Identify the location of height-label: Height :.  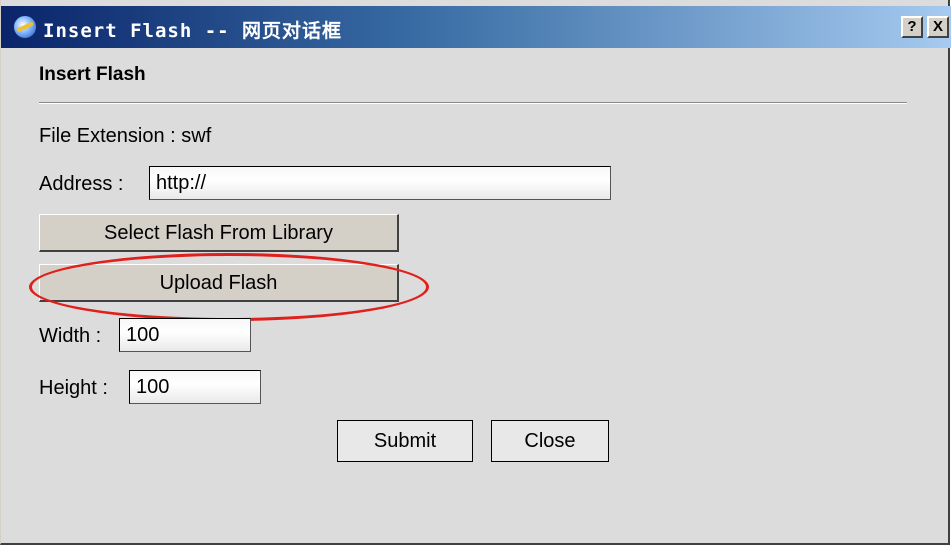
(73, 388).